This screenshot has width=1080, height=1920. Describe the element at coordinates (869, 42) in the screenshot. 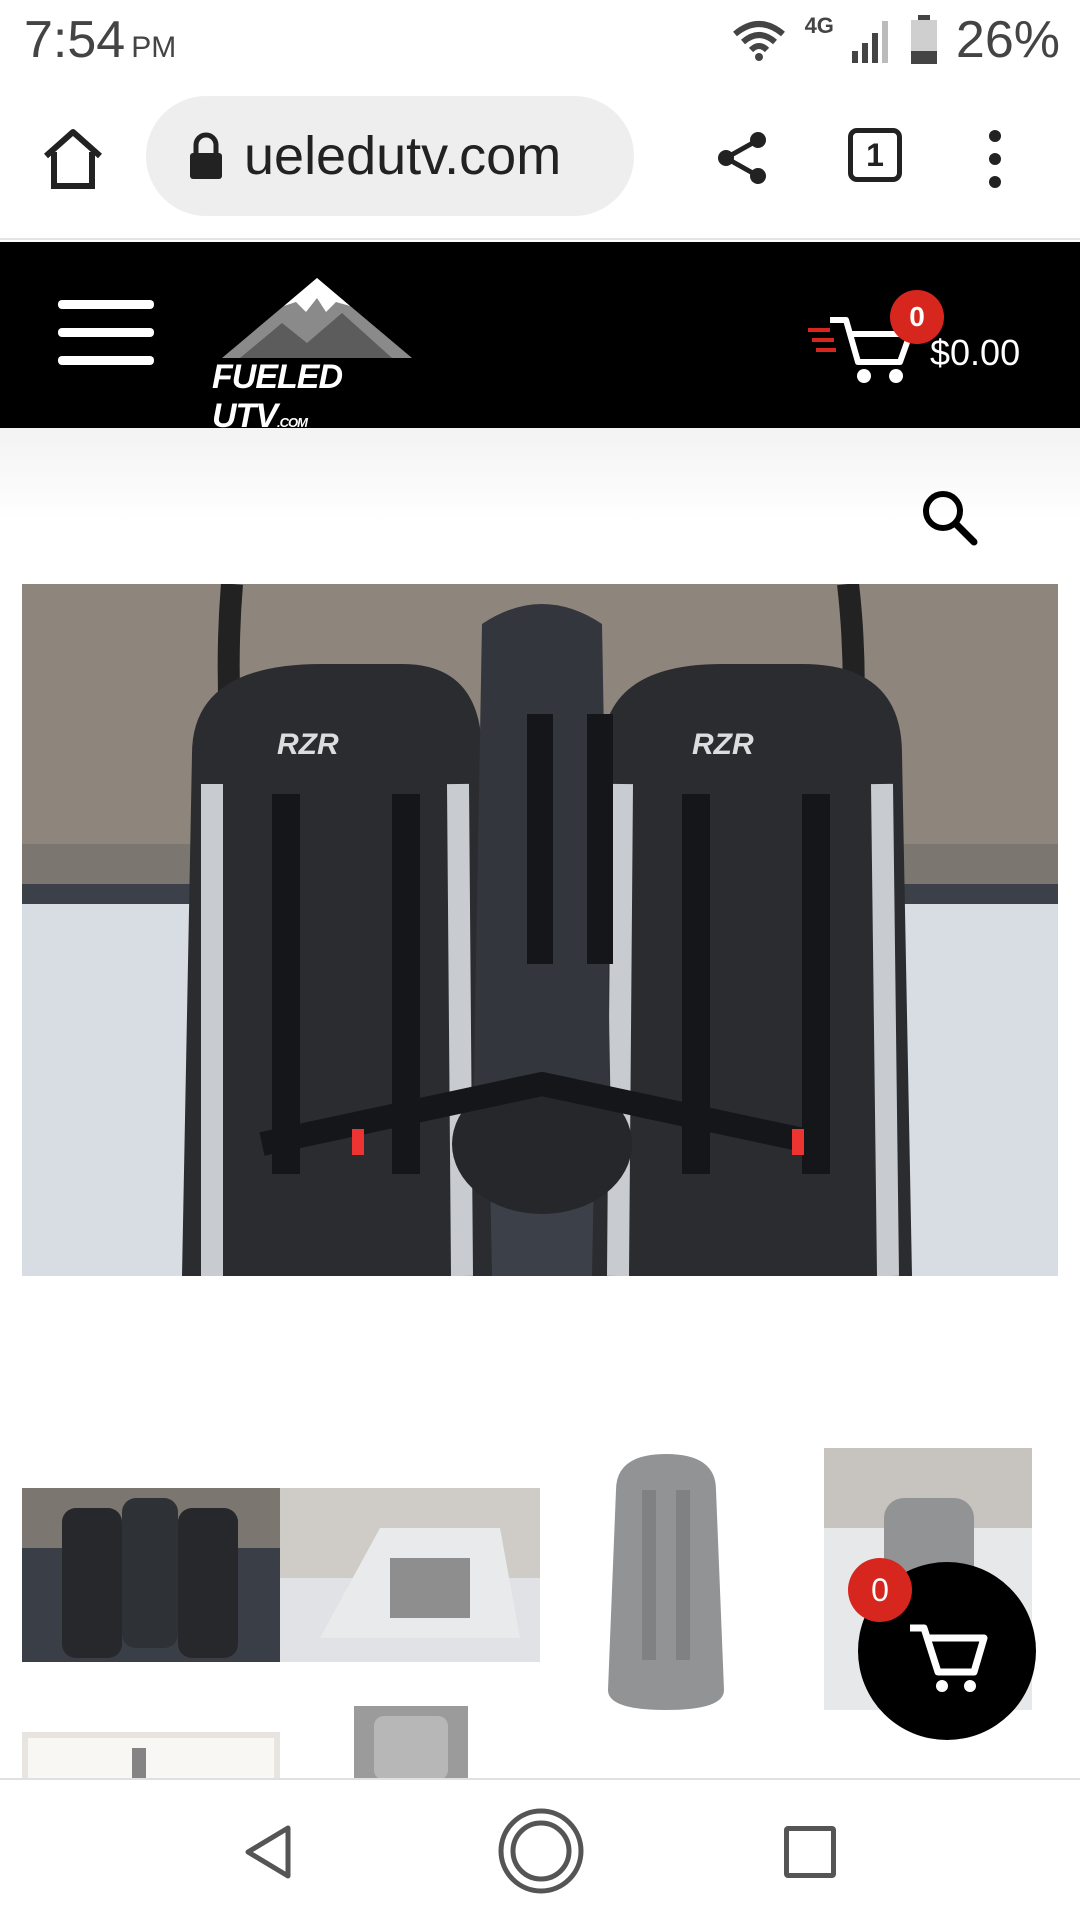

I see `signal-icon` at that location.